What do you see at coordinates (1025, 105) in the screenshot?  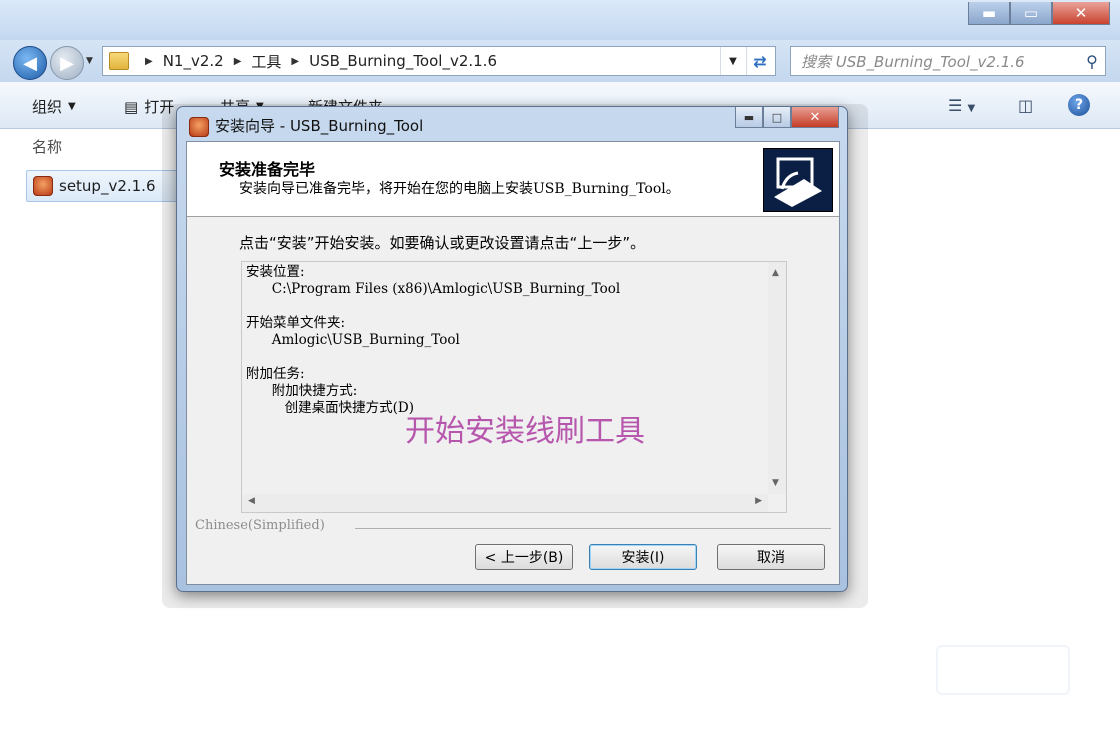 I see `preview-pane-icon: ◫` at bounding box center [1025, 105].